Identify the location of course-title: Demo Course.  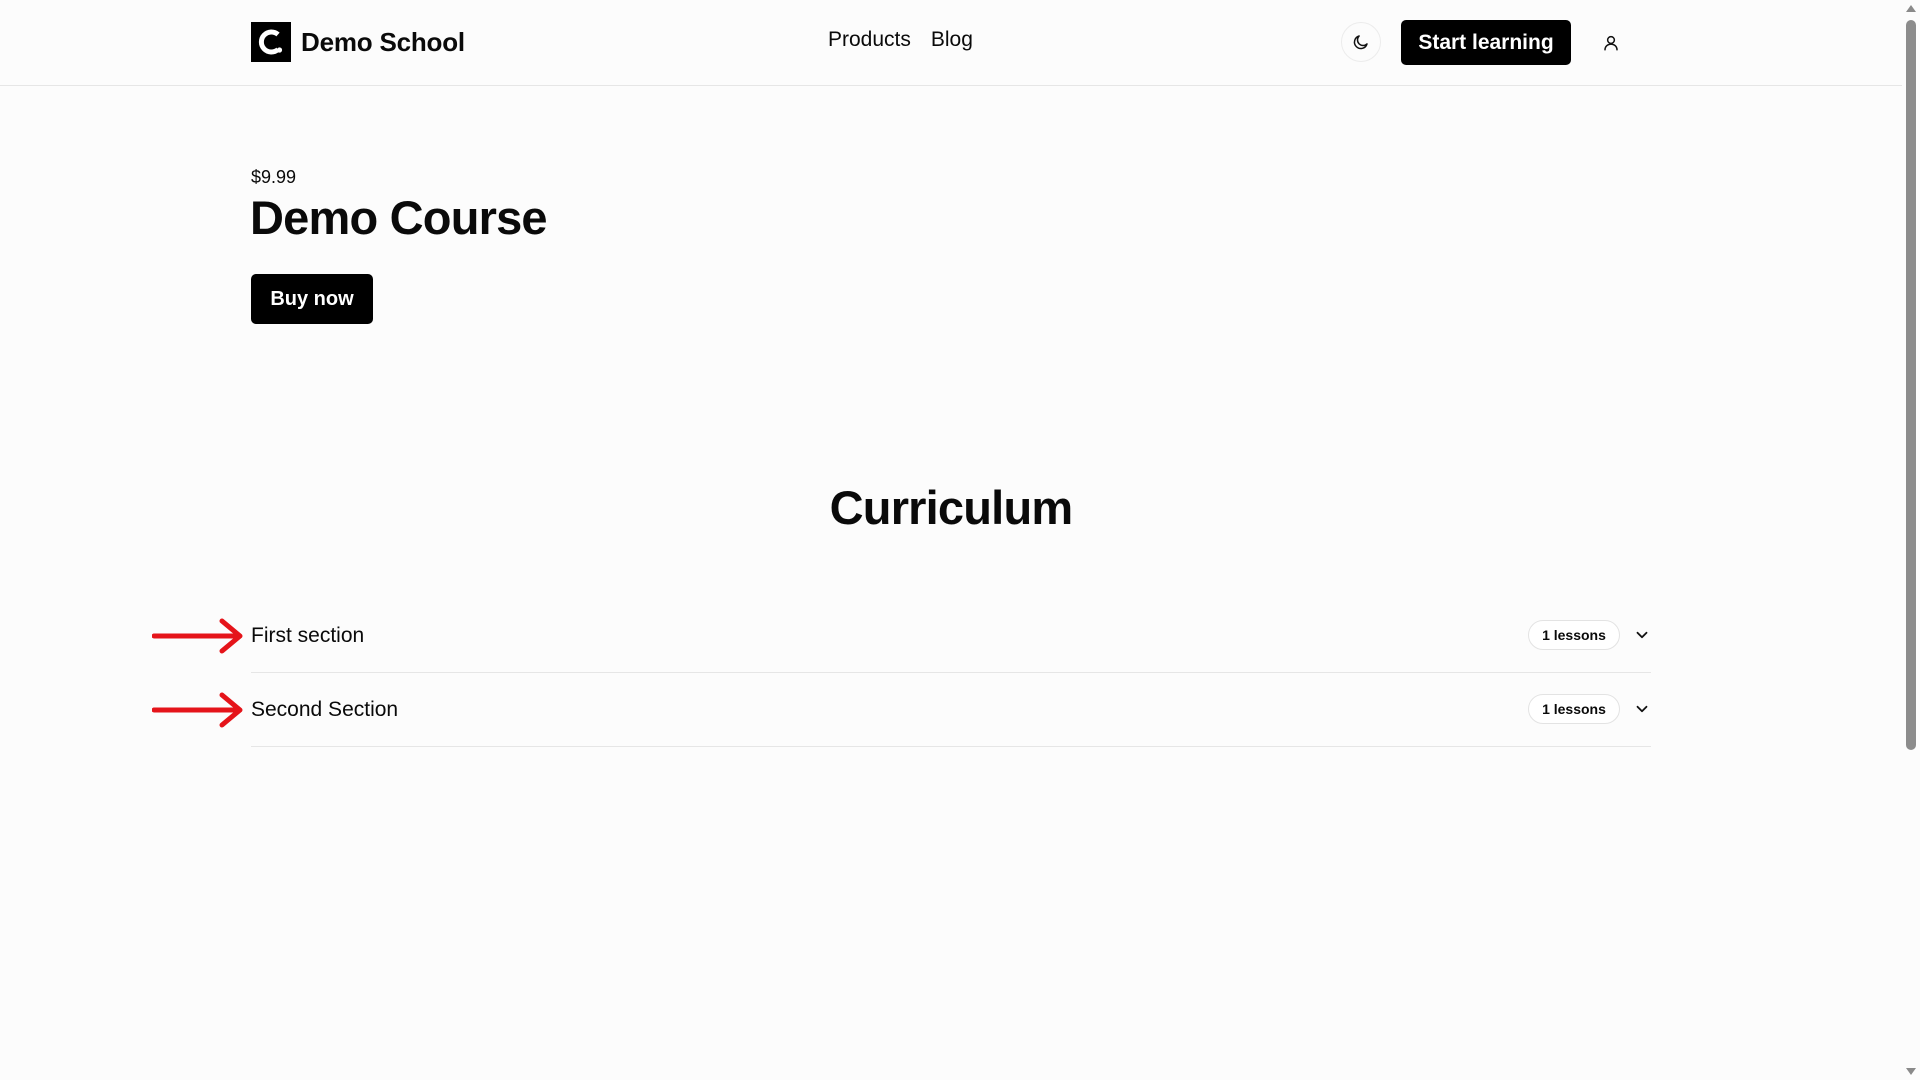
(399, 217).